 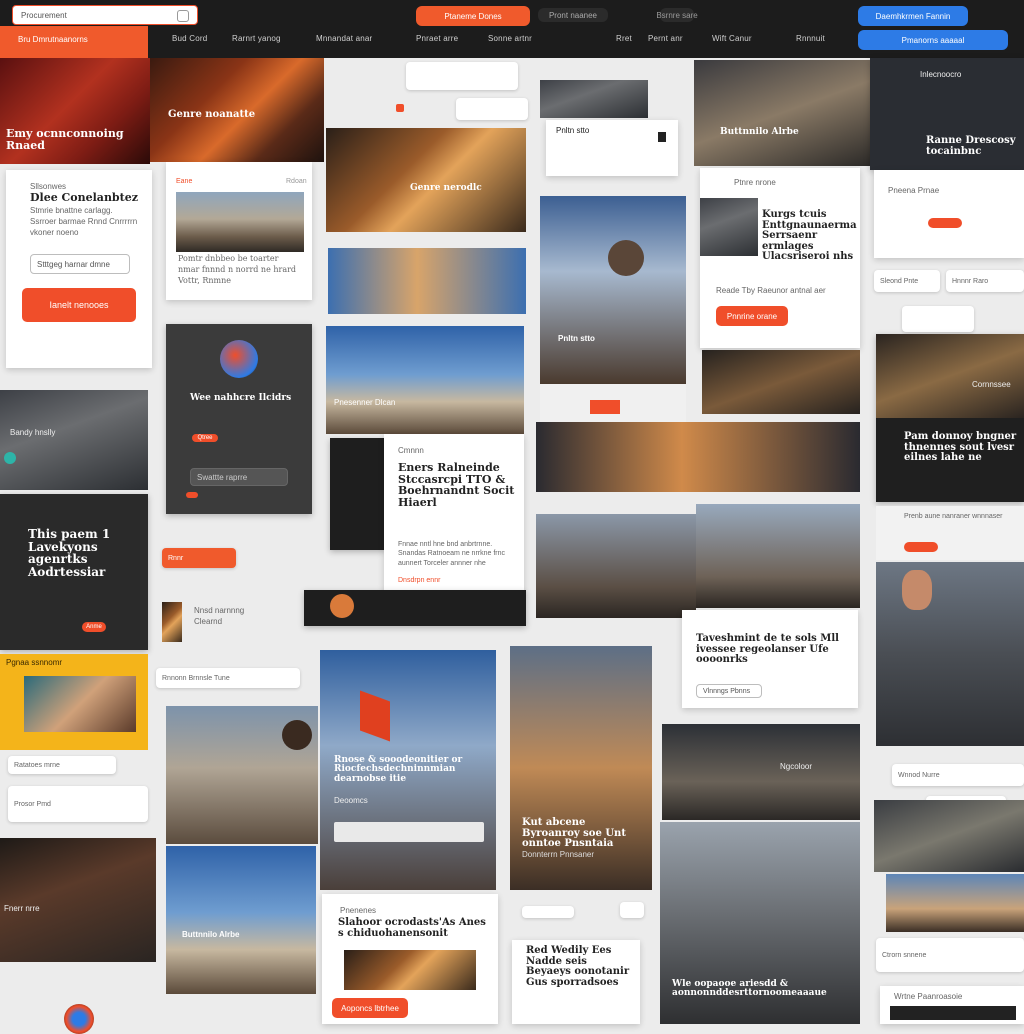 What do you see at coordinates (933, 40) in the screenshot?
I see `header-pill-blue-bottom: Pmanorns aaaaal` at bounding box center [933, 40].